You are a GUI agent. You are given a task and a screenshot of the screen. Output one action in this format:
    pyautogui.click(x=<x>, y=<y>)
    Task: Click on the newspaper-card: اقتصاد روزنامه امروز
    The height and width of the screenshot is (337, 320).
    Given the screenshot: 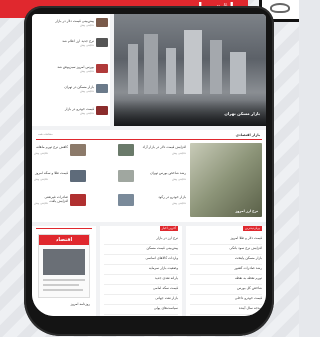 What is the action you would take?
    pyautogui.click(x=64, y=271)
    